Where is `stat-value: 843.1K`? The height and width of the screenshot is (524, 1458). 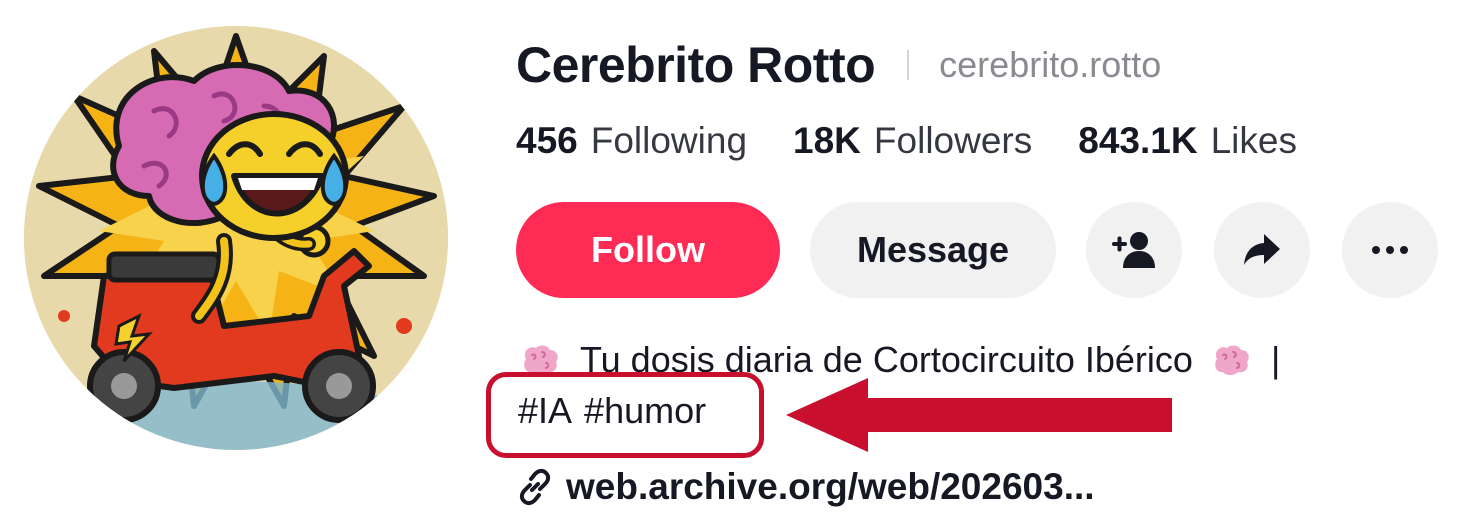 stat-value: 843.1K is located at coordinates (1138, 140).